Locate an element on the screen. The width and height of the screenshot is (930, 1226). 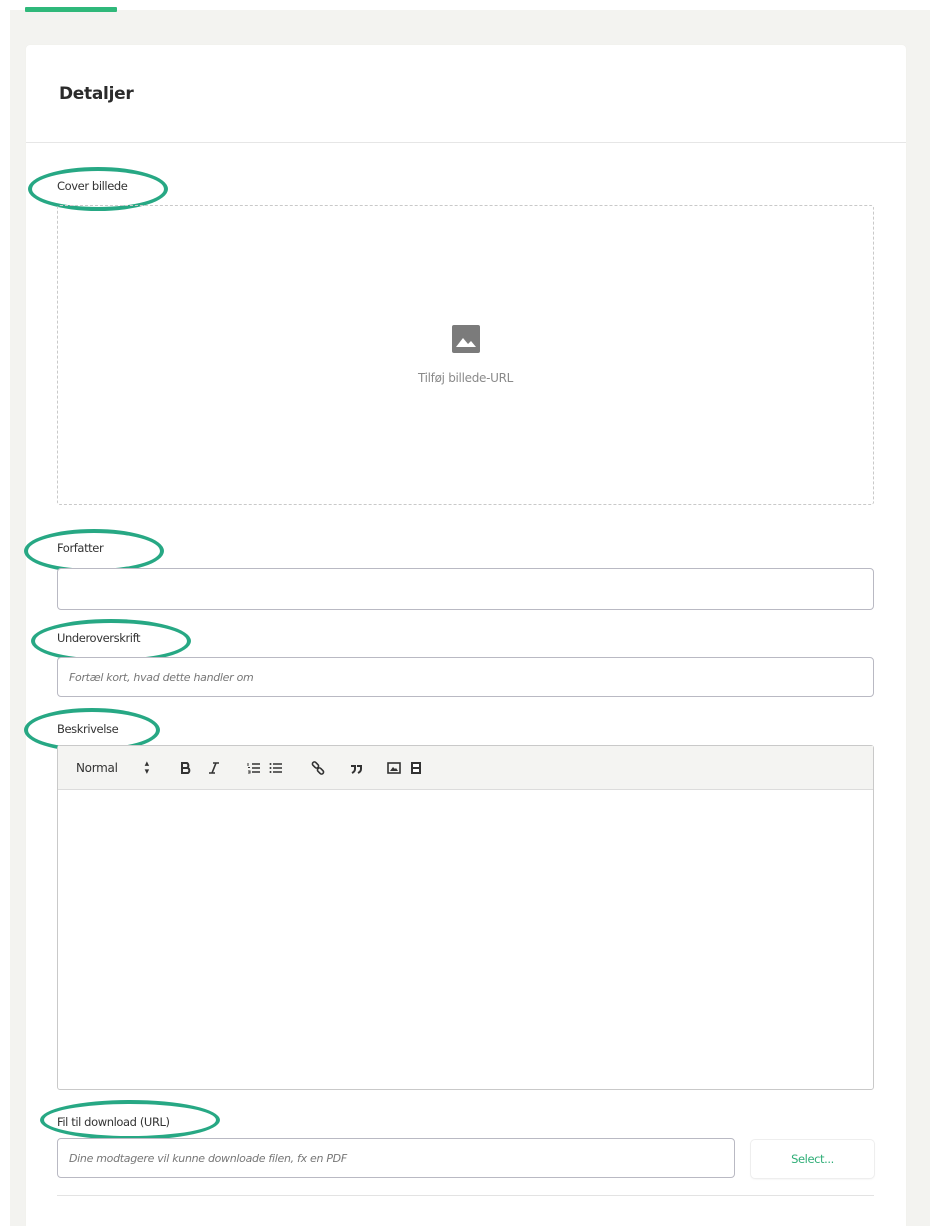
bold-button is located at coordinates (186, 768).